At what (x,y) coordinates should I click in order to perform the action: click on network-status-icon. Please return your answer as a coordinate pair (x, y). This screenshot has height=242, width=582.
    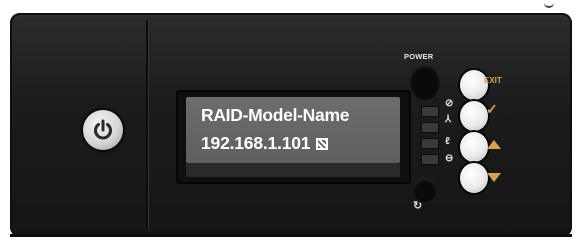
    Looking at the image, I should click on (322, 144).